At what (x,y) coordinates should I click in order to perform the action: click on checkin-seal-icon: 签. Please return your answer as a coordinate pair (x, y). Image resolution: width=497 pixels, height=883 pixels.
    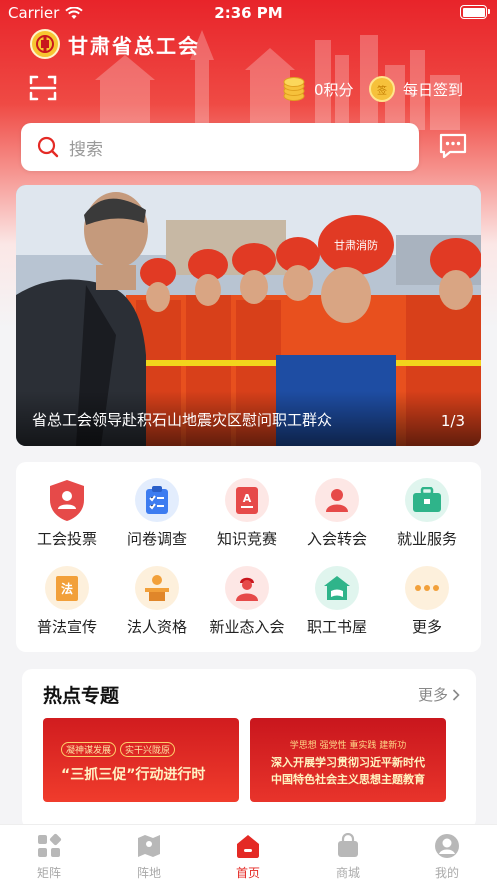
    Looking at the image, I should click on (382, 89).